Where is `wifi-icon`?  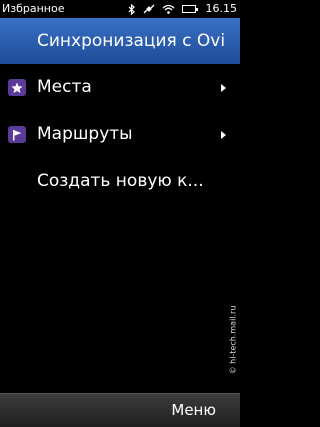
wifi-icon is located at coordinates (168, 9).